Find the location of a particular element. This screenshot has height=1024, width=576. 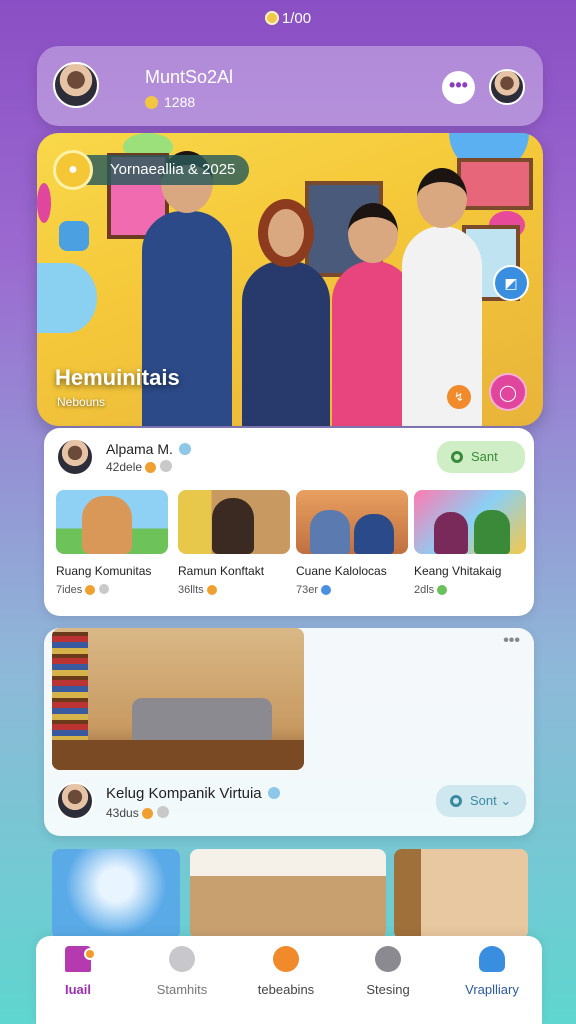

status-bar: 1/00 is located at coordinates (288, 18).